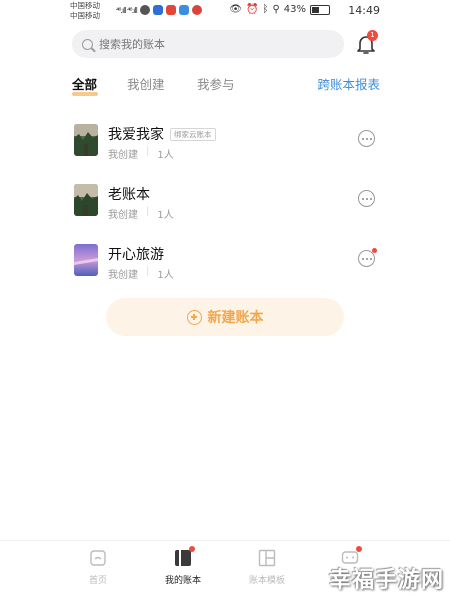 This screenshot has width=450, height=600. Describe the element at coordinates (235, 9) in the screenshot. I see `eye-icon: 👁` at that location.